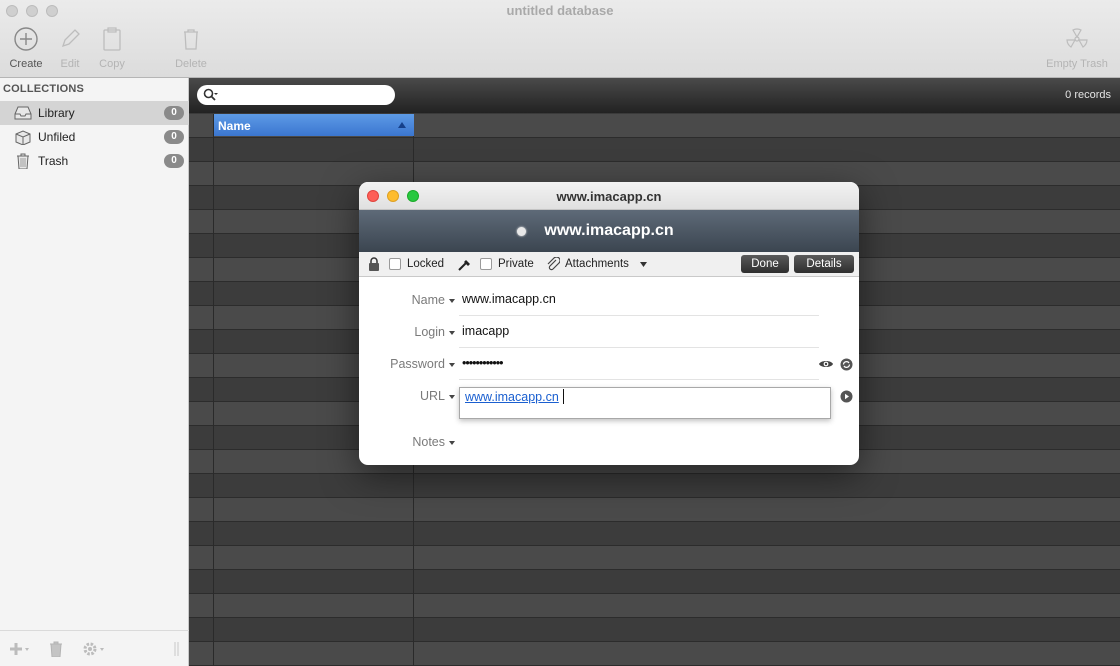 The width and height of the screenshot is (1120, 666). What do you see at coordinates (609, 332) in the screenshot?
I see `login-field: Login imacapp` at bounding box center [609, 332].